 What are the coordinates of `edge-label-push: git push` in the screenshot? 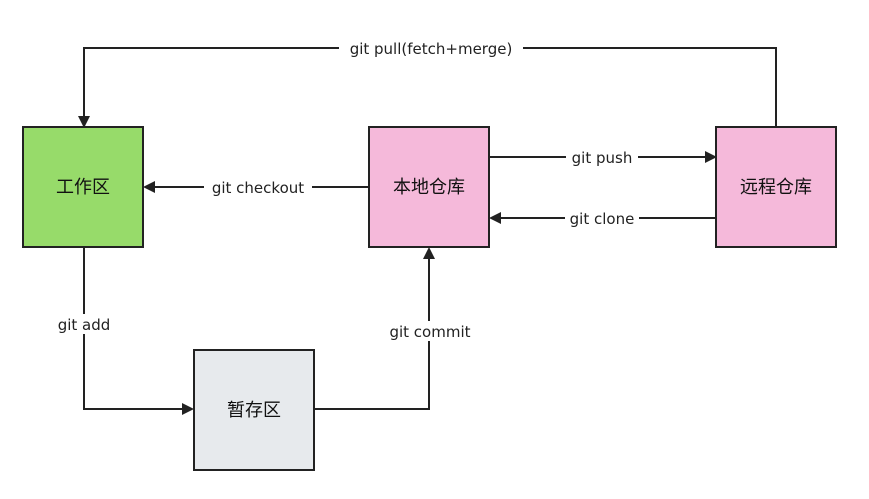 It's located at (602, 158).